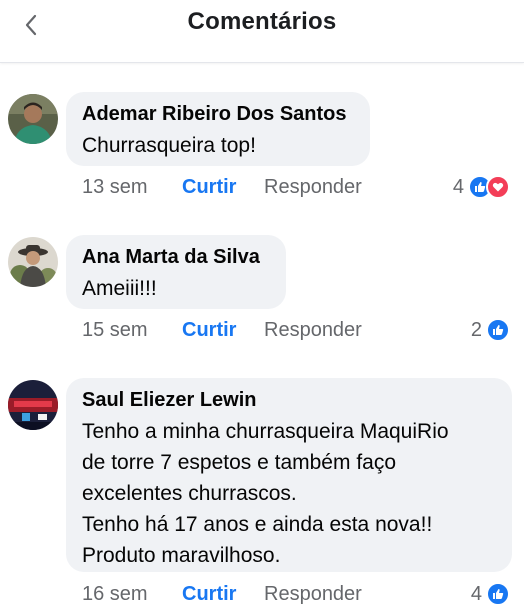 This screenshot has height=612, width=524. Describe the element at coordinates (132, 330) in the screenshot. I see `comment-time: 15 sem` at that location.